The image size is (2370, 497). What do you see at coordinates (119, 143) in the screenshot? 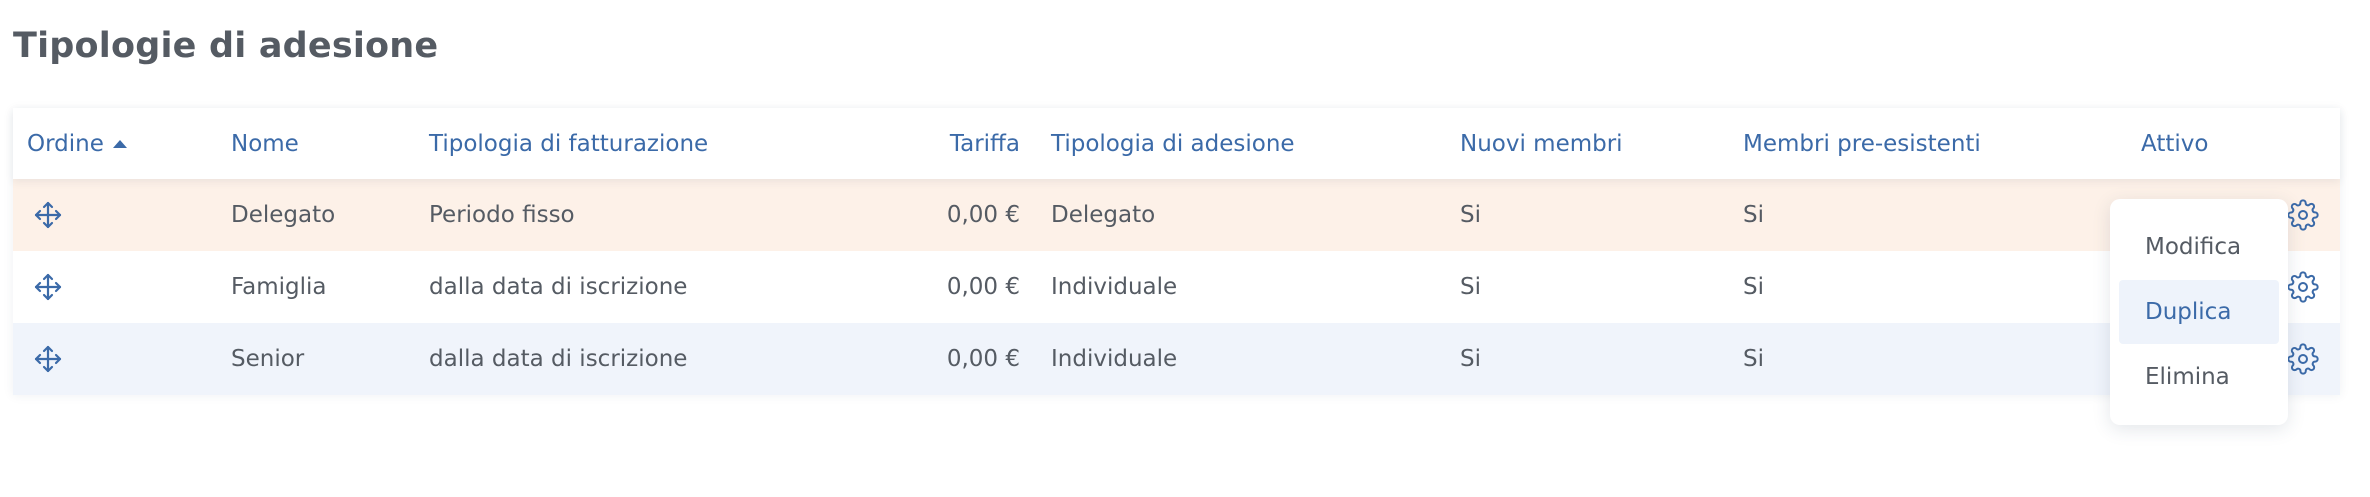
I see `caret-up-icon` at bounding box center [119, 143].